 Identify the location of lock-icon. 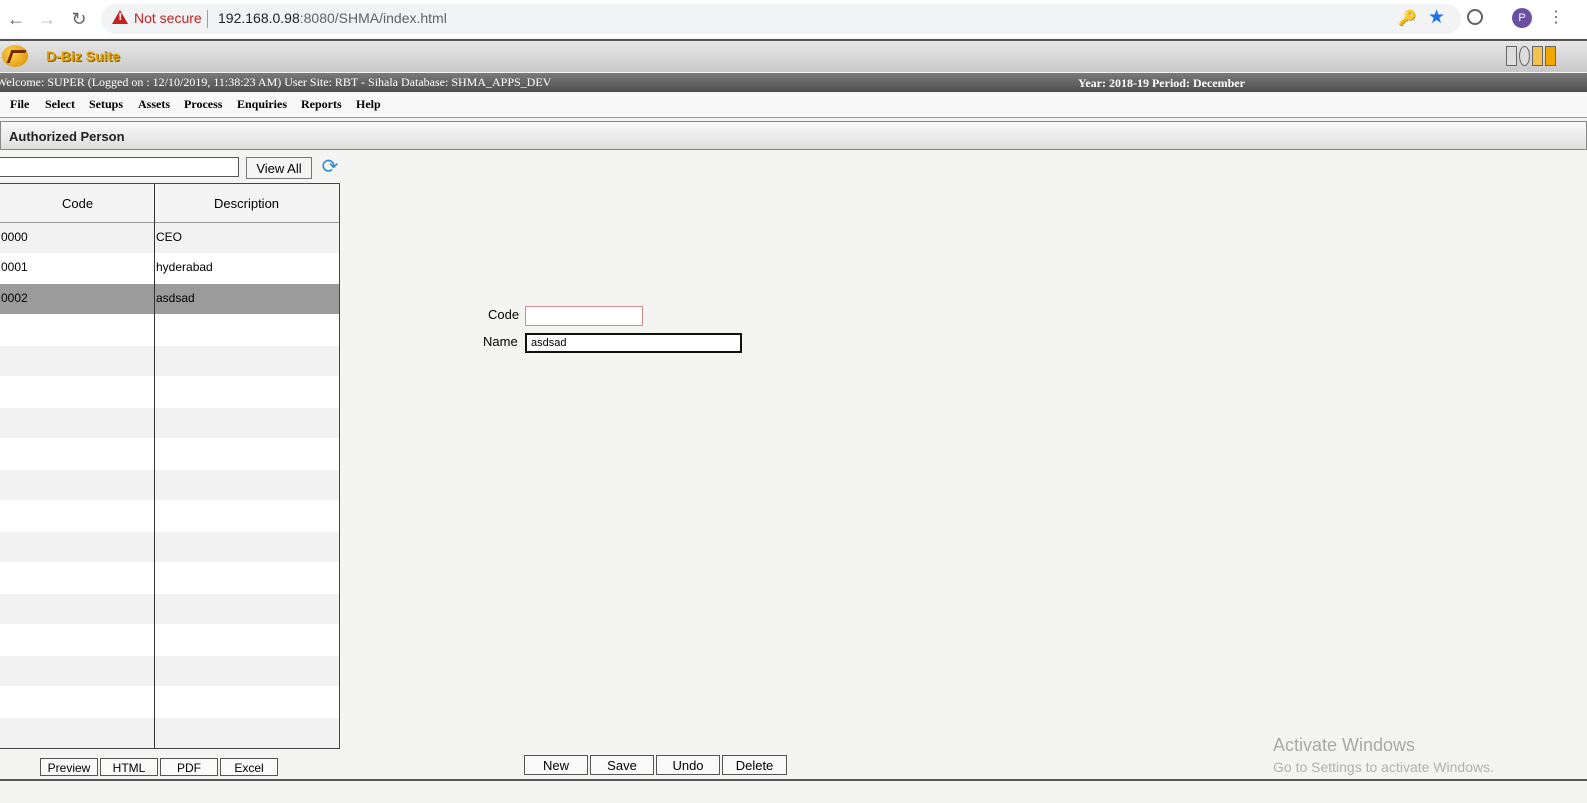
(1537, 56).